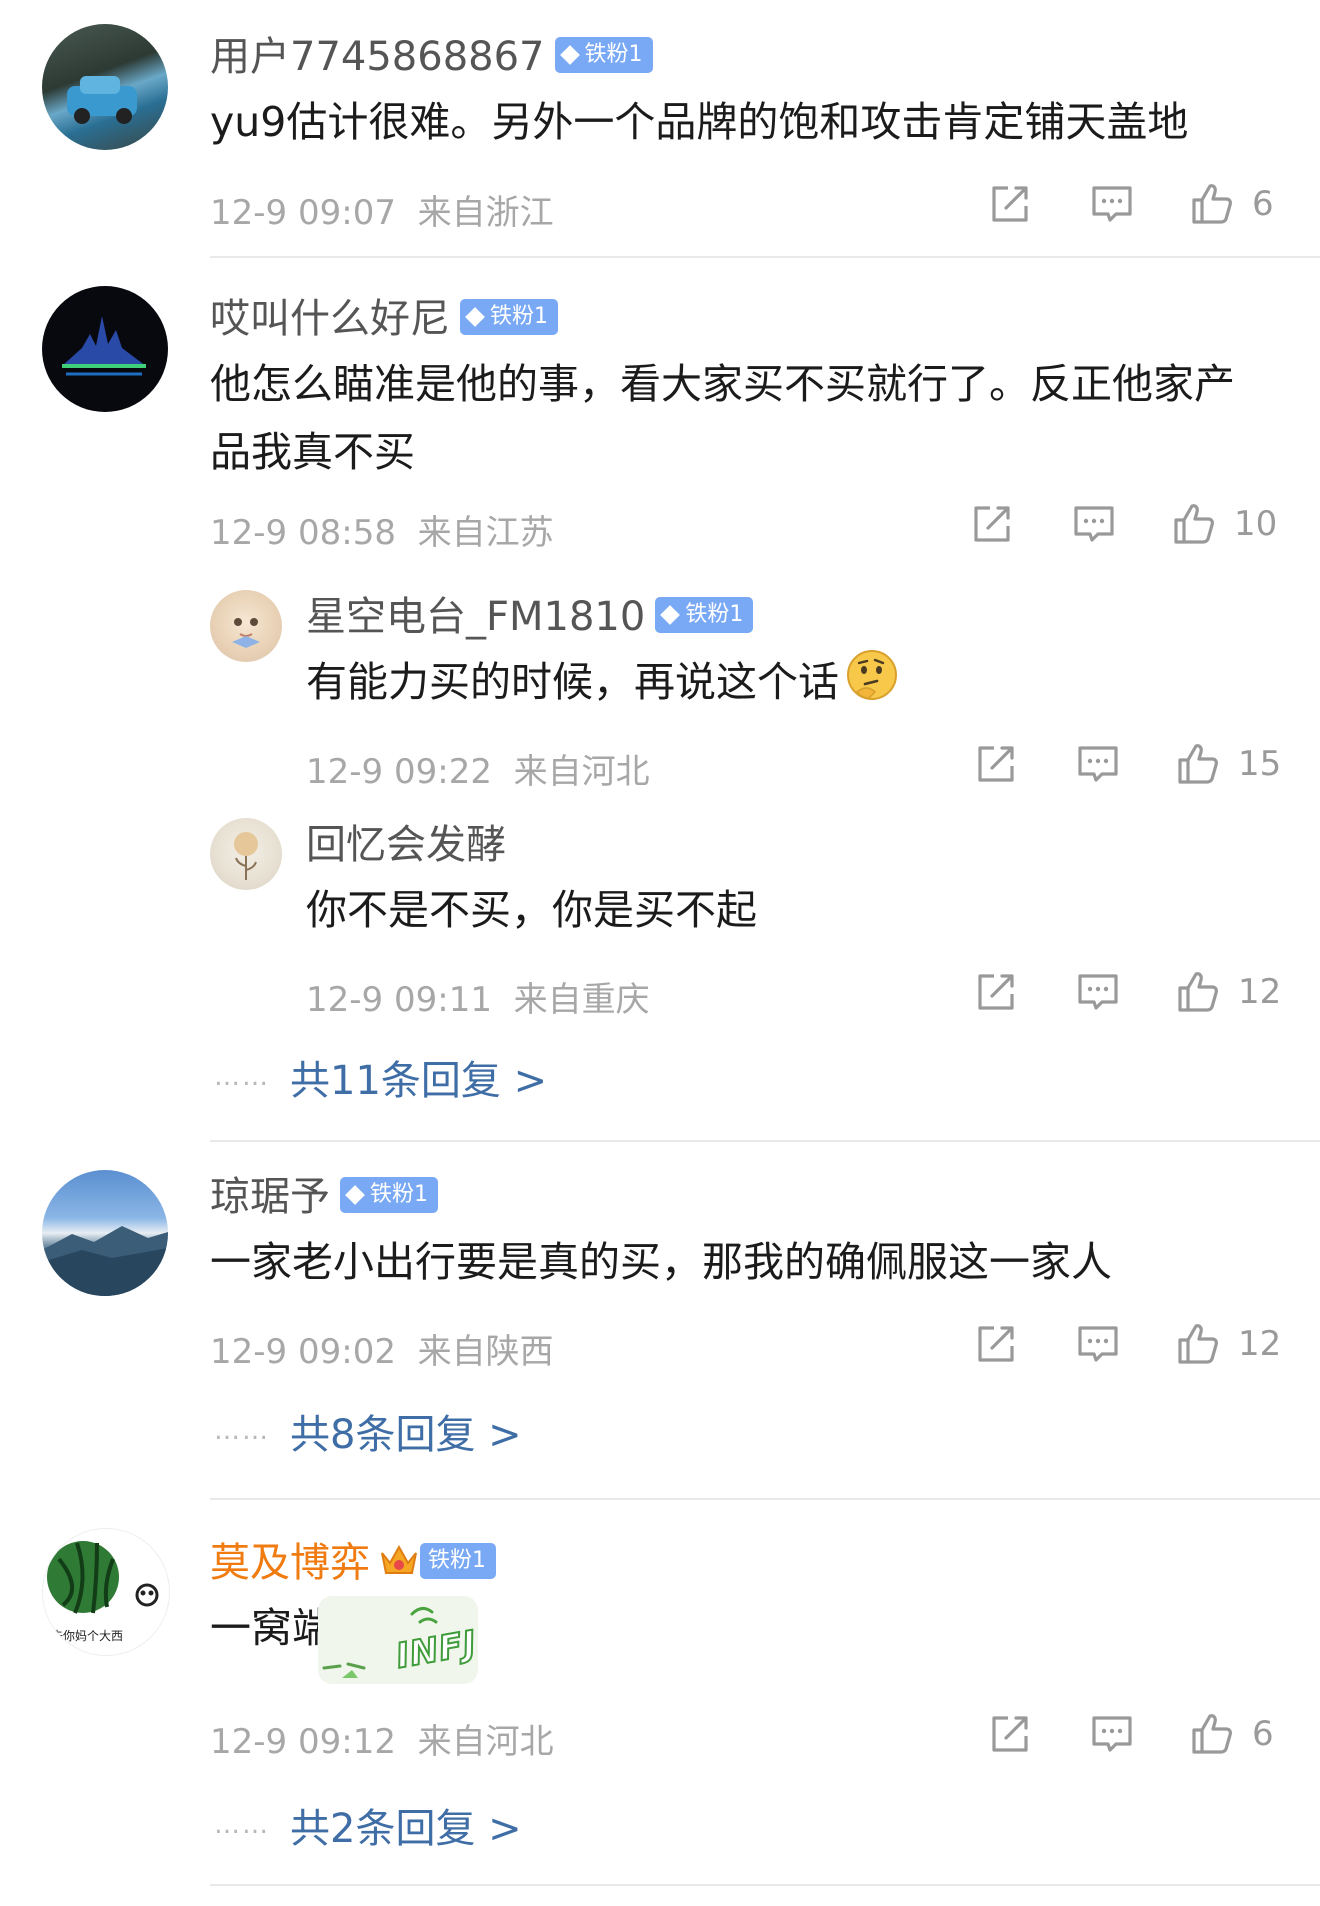  Describe the element at coordinates (382, 533) in the screenshot. I see `comment-meta: 12-9 08:58 来自江苏` at that location.